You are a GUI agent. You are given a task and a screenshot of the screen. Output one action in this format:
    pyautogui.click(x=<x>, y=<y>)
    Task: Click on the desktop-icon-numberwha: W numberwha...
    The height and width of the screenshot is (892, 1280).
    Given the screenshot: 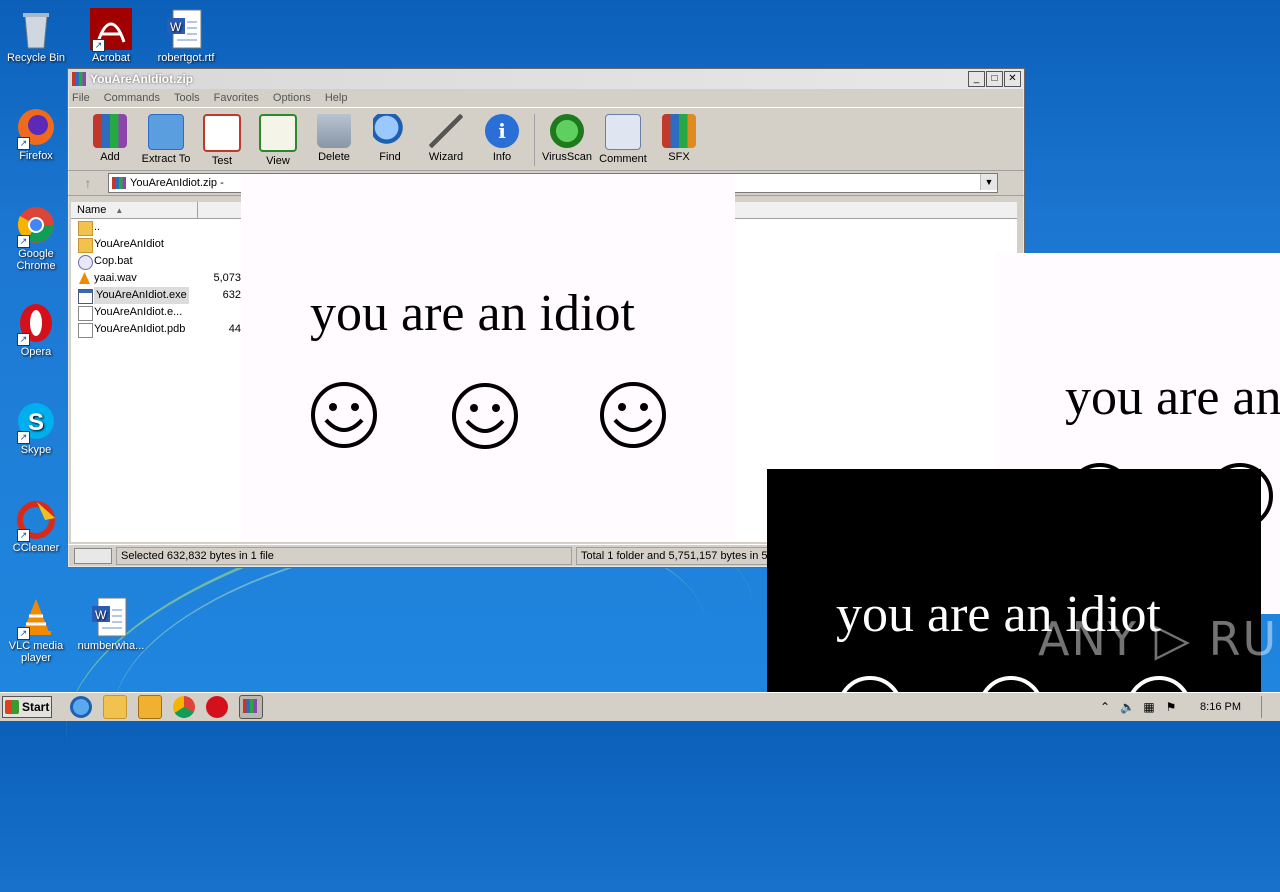 What is the action you would take?
    pyautogui.click(x=111, y=624)
    